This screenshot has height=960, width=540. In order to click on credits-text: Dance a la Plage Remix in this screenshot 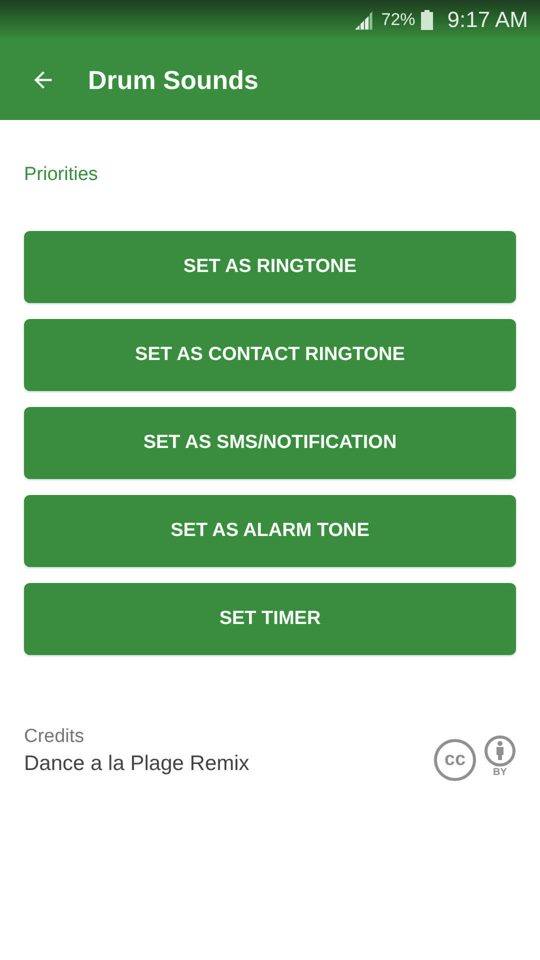, I will do `click(137, 764)`.